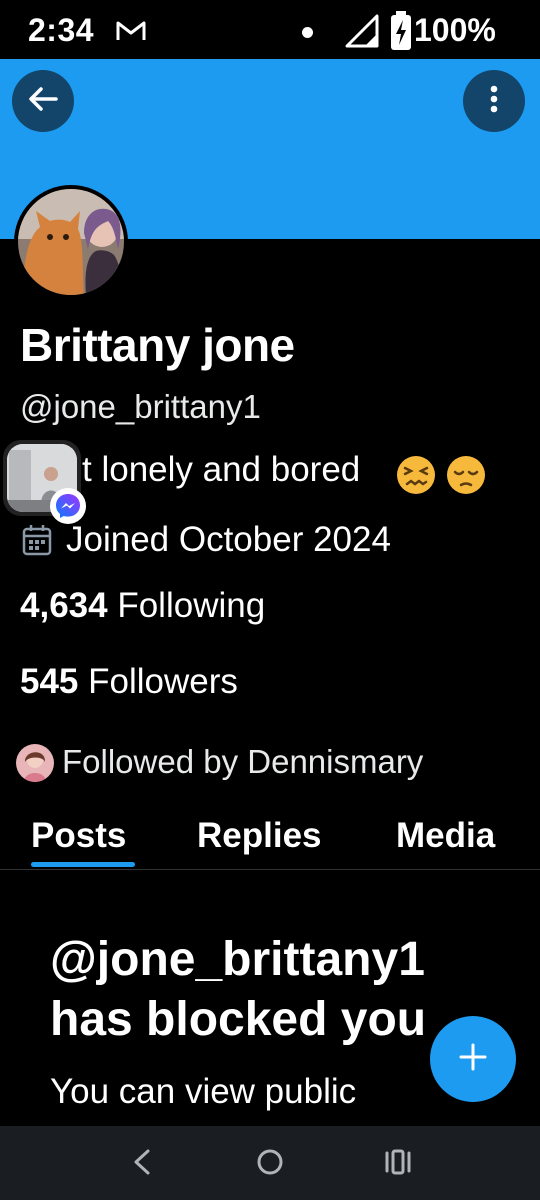 The width and height of the screenshot is (540, 1200). I want to click on nav-home-button, so click(270, 1164).